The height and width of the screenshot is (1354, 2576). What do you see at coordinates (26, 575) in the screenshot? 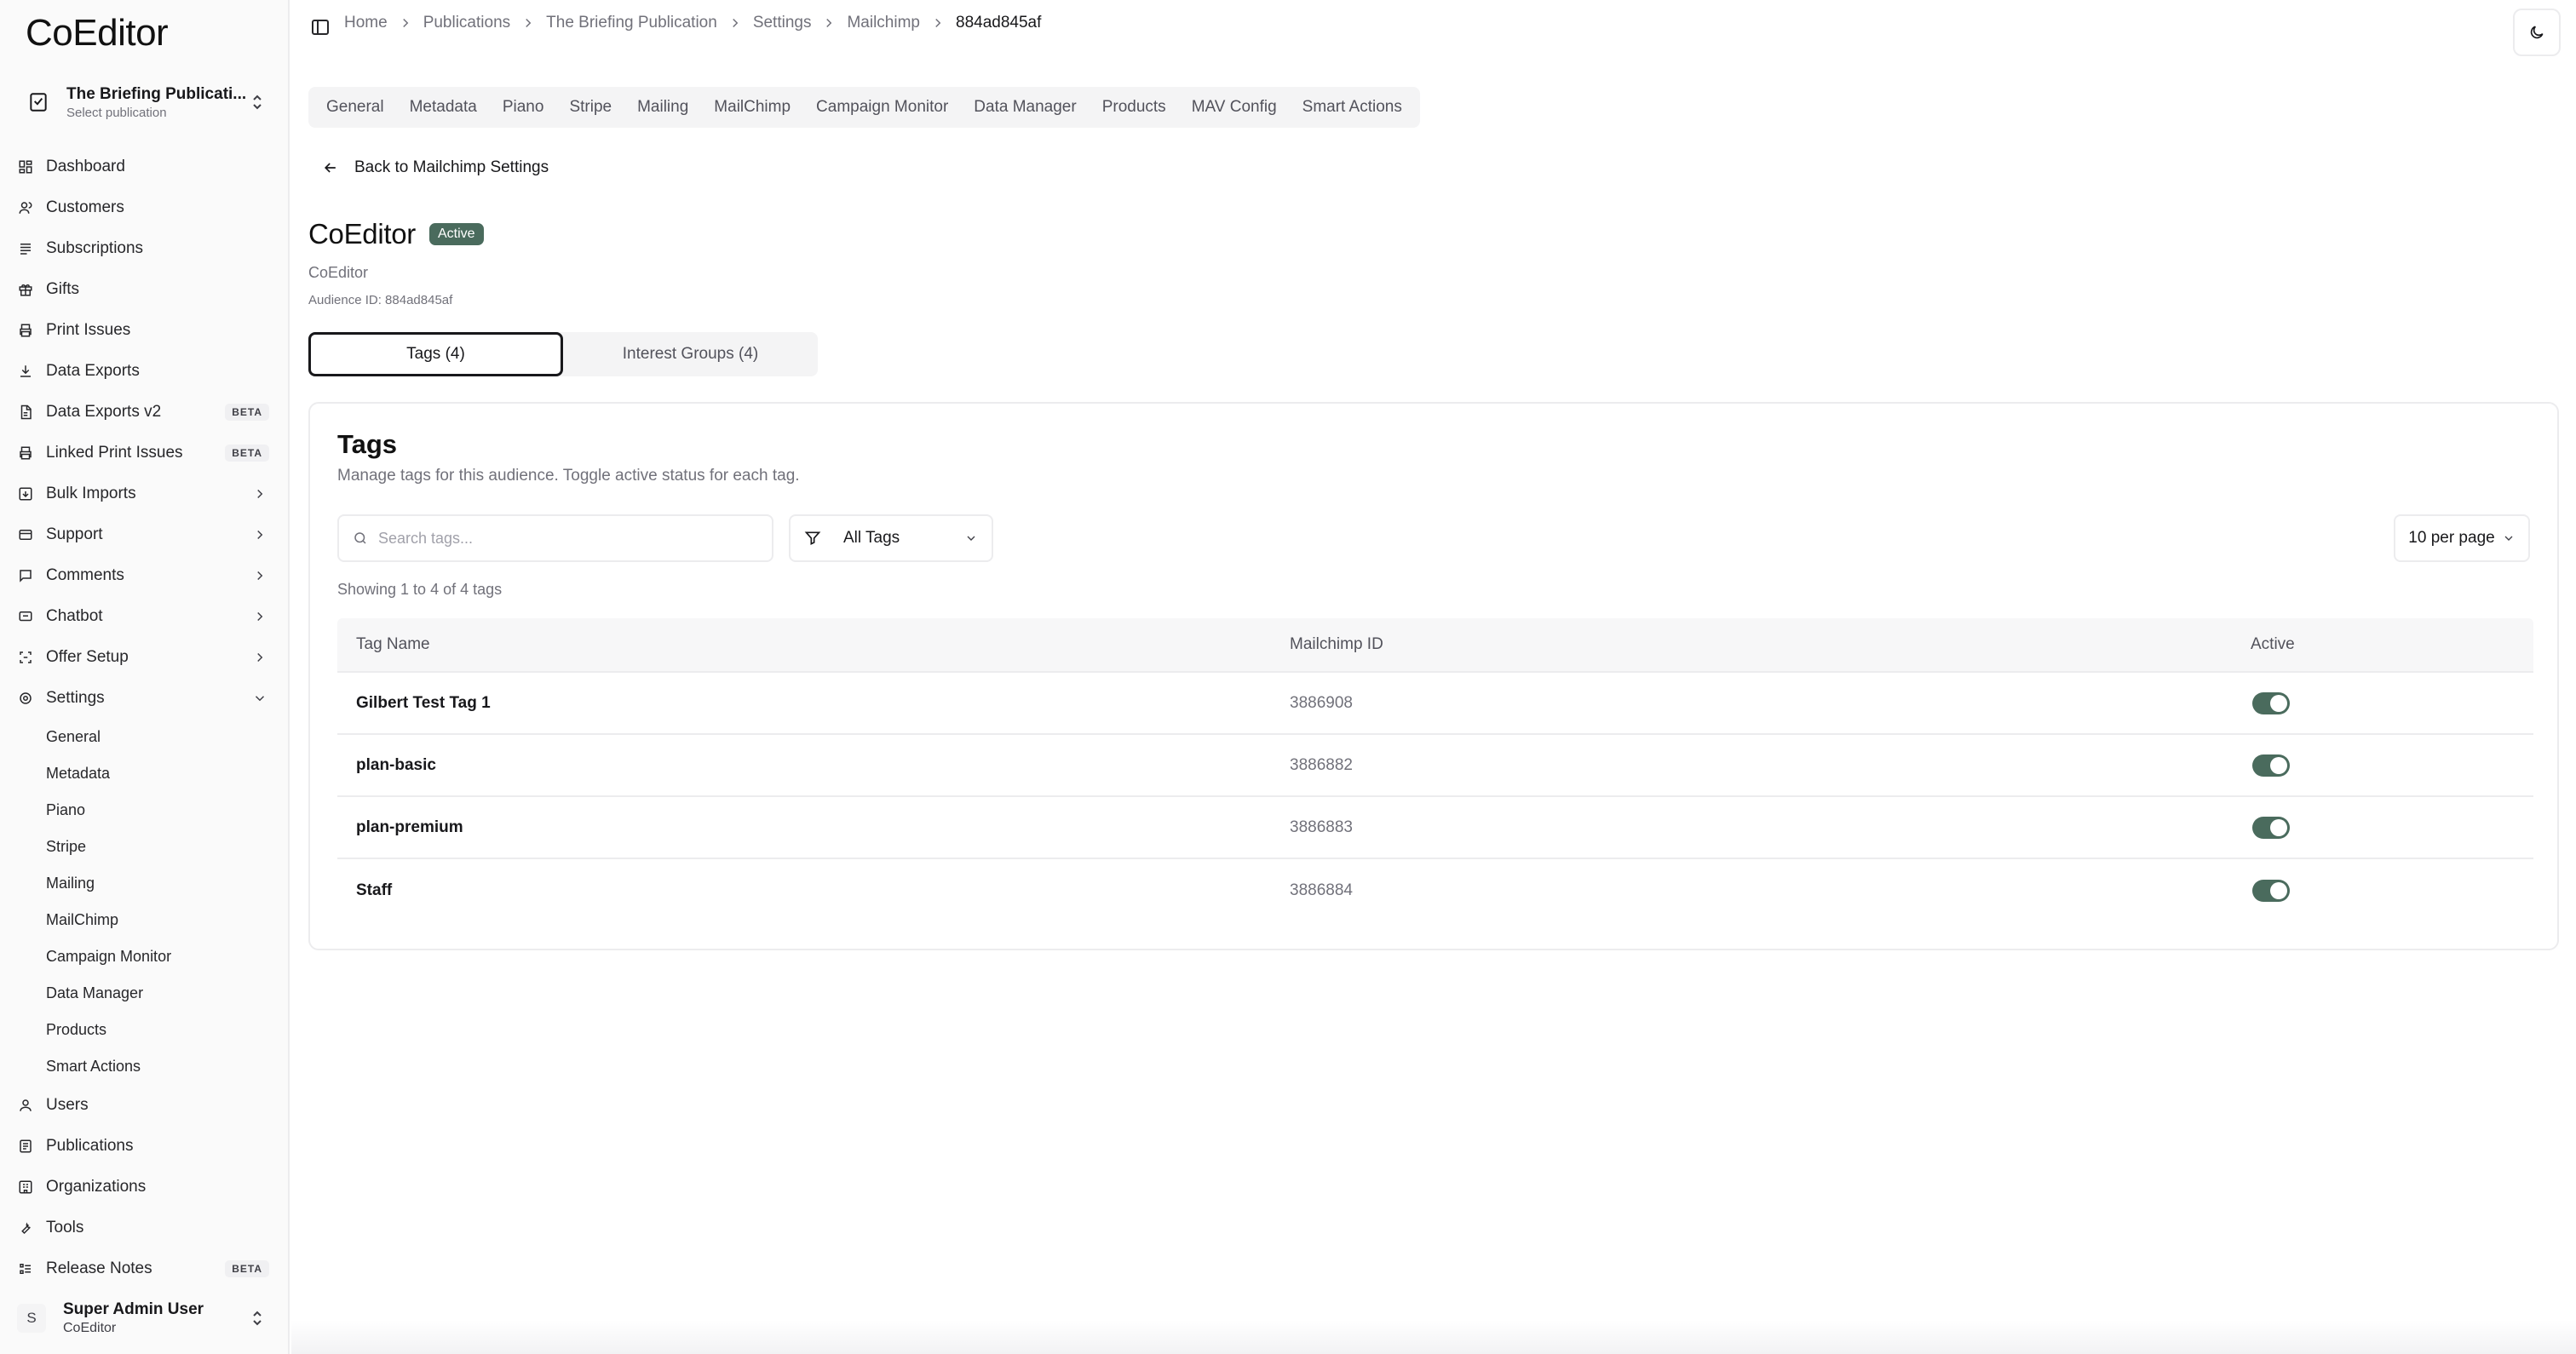
I see `comment-icon` at bounding box center [26, 575].